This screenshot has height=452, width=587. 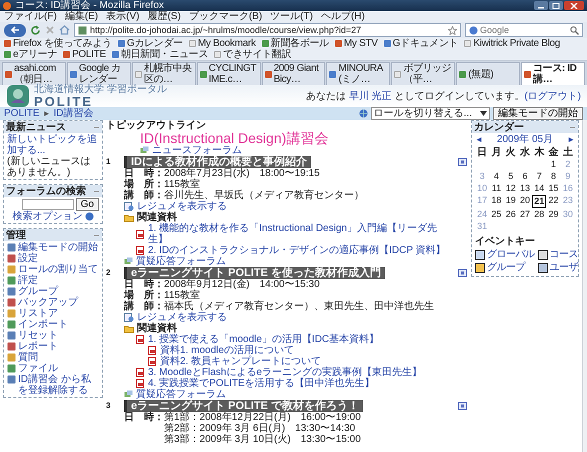 What do you see at coordinates (43, 324) in the screenshot?
I see `admin-link: インポート` at bounding box center [43, 324].